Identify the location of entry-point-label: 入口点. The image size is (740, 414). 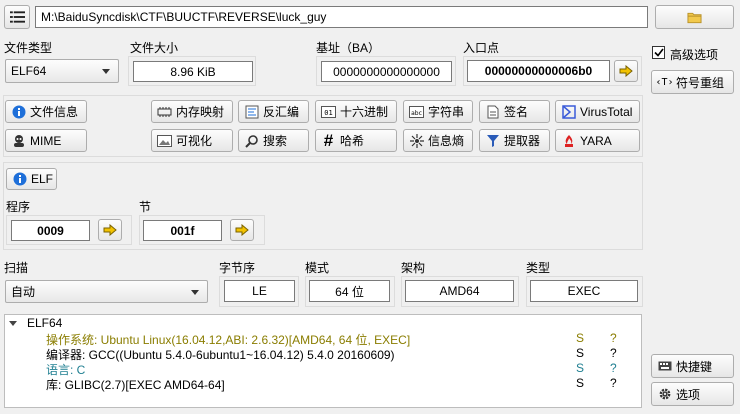
(481, 48).